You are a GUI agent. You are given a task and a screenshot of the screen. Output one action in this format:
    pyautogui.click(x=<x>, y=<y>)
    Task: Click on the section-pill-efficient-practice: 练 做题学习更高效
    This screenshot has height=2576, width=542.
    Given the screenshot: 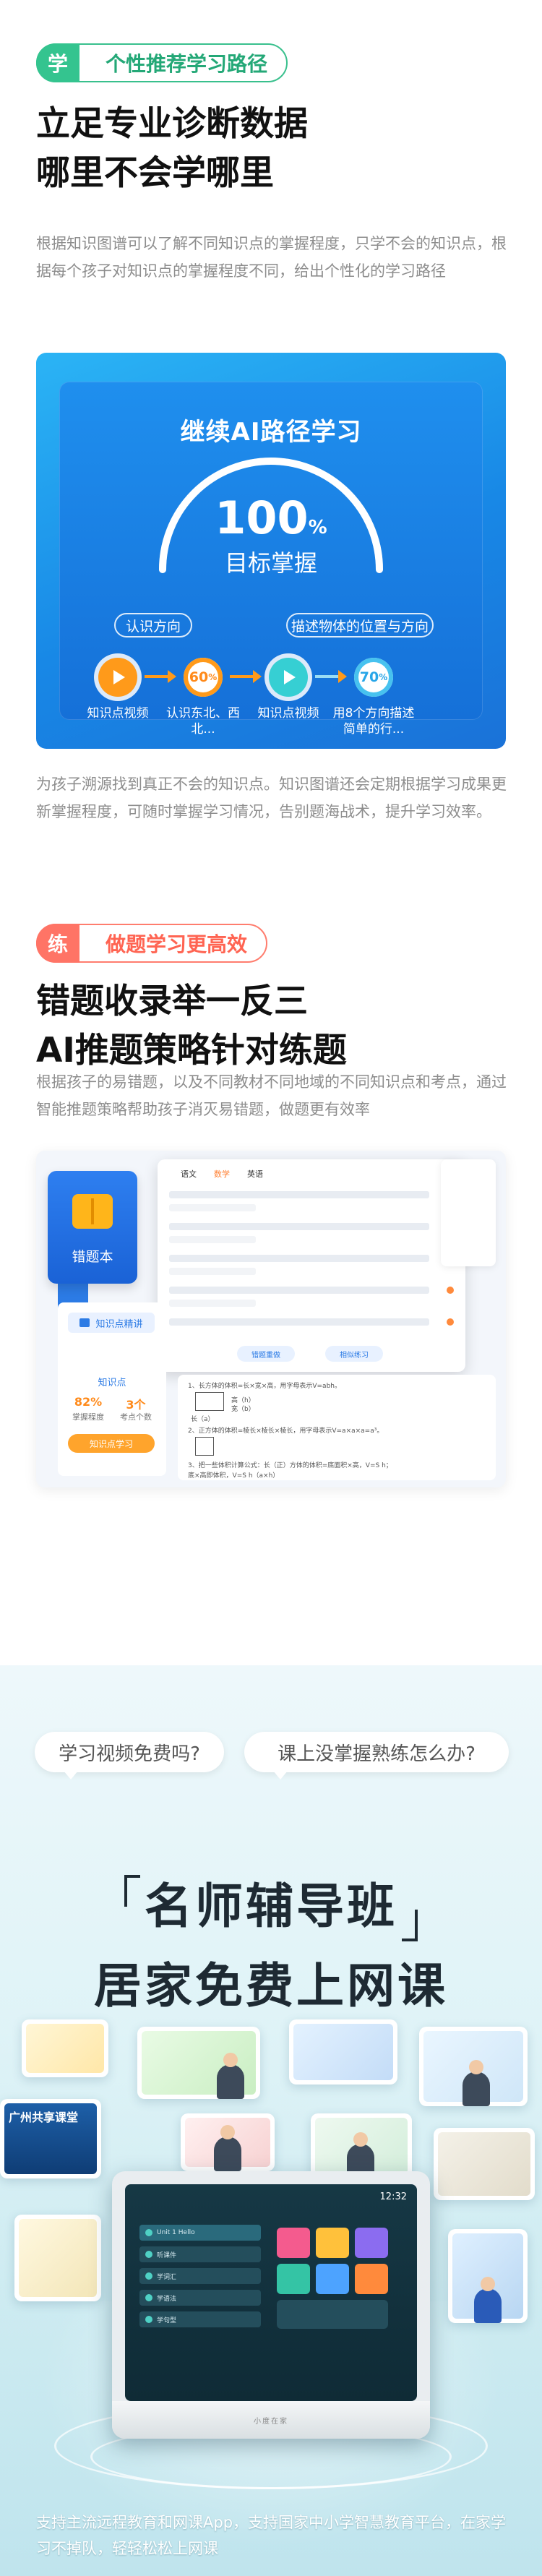 What is the action you would take?
    pyautogui.click(x=152, y=944)
    